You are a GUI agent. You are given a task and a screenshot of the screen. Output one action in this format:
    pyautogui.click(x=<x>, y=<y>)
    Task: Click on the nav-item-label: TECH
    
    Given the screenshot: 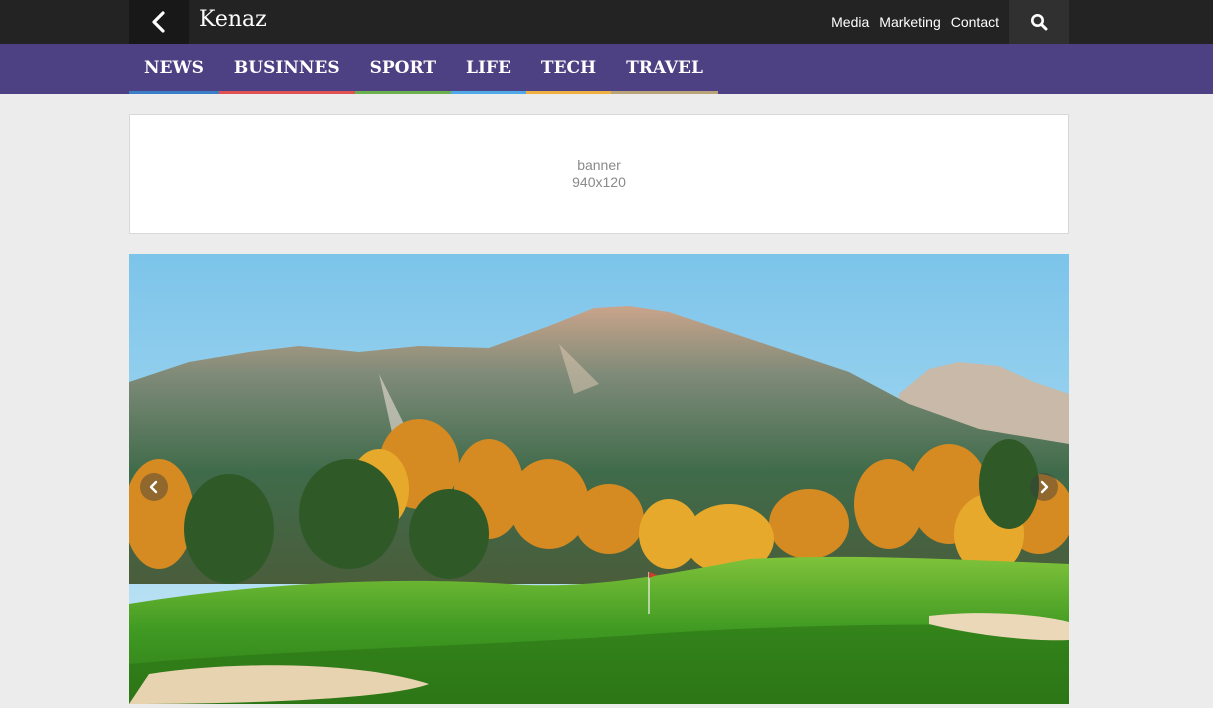 What is the action you would take?
    pyautogui.click(x=568, y=68)
    